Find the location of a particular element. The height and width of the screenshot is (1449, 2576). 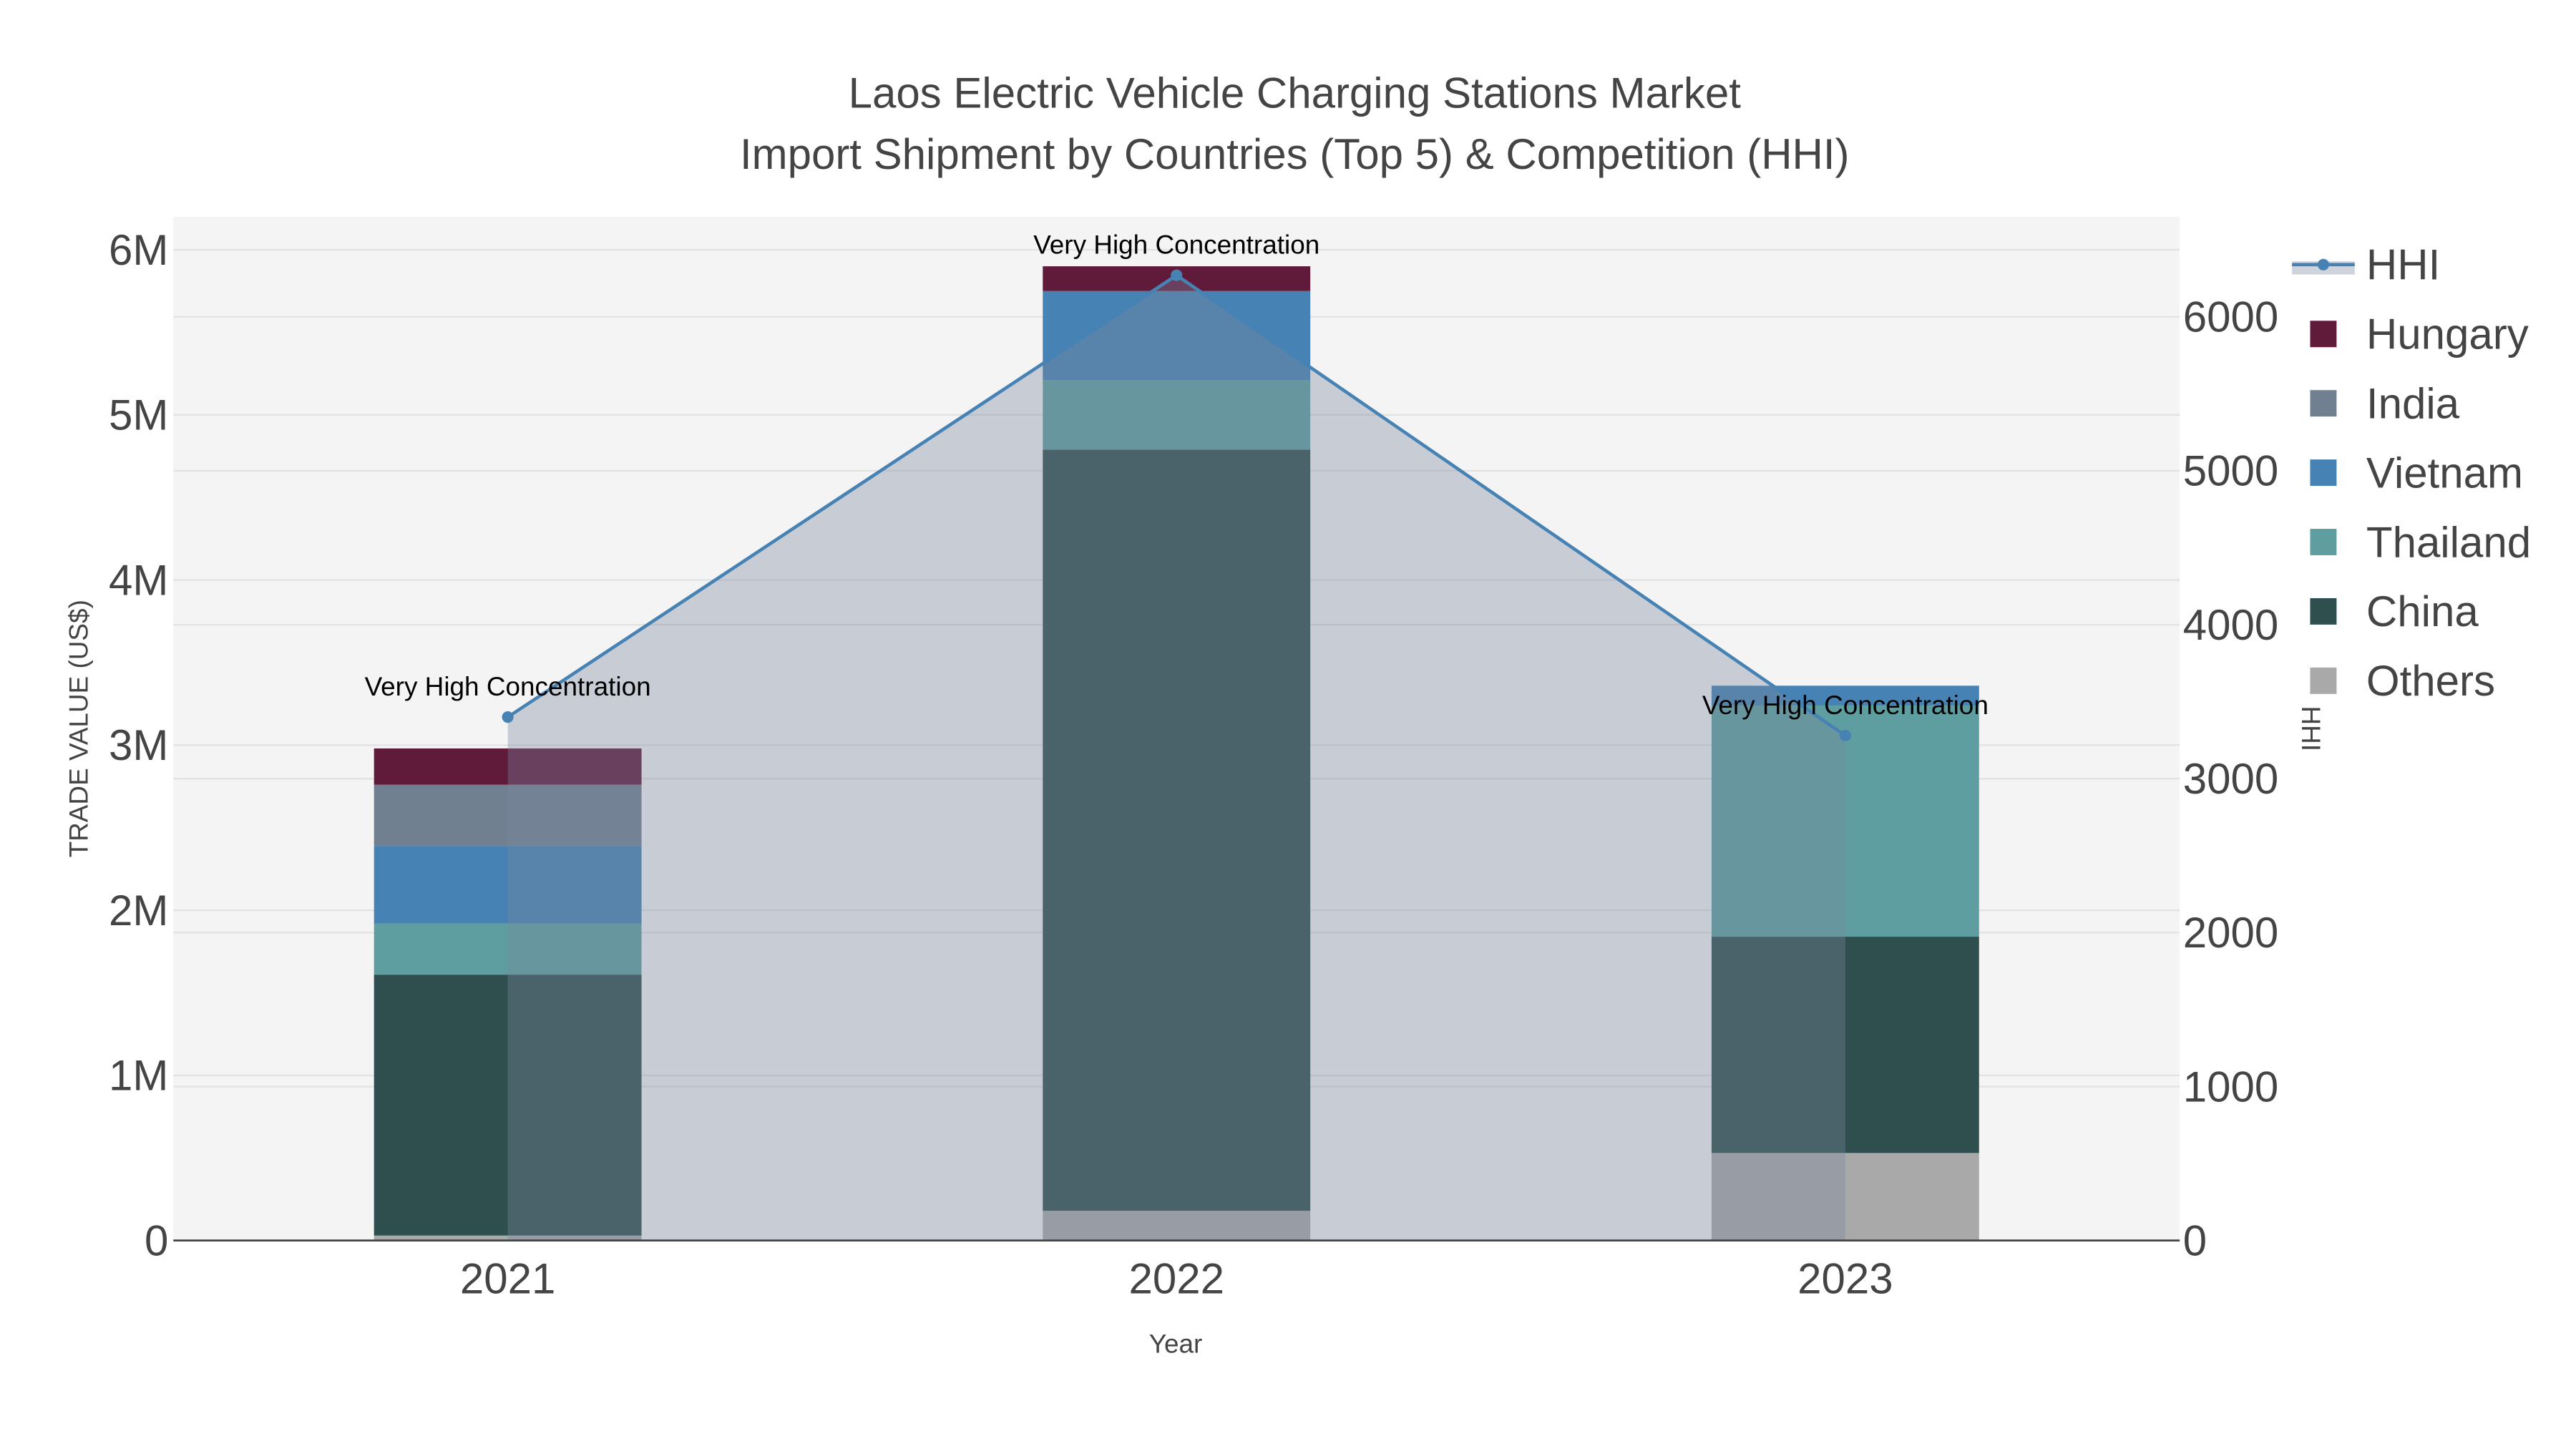

y-axis-title: TRADE VALUE (US$) is located at coordinates (78, 728).